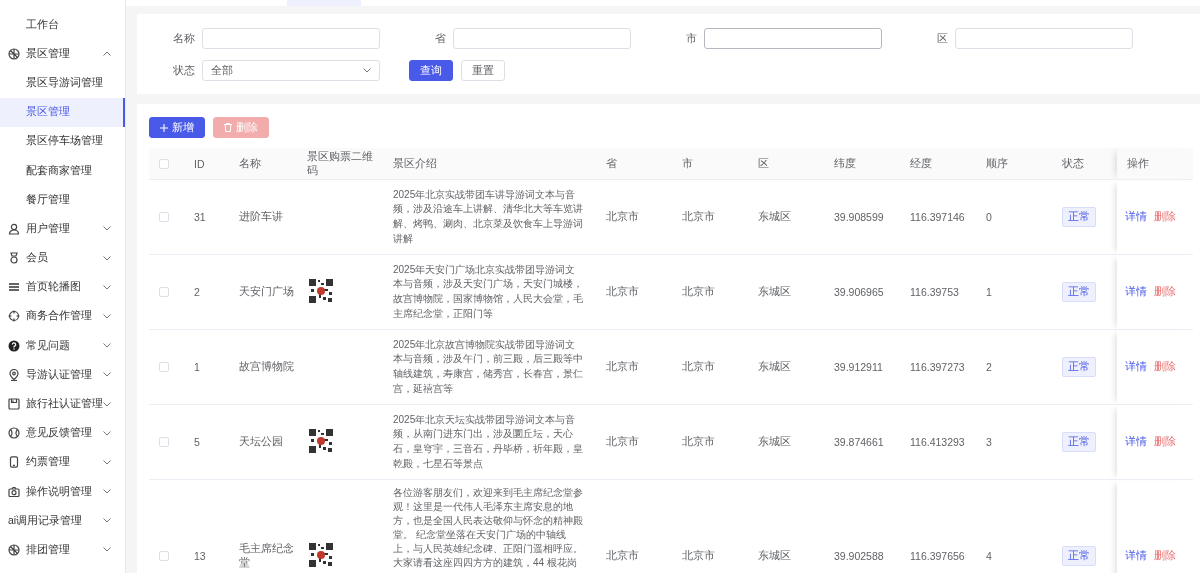  What do you see at coordinates (62, 287) in the screenshot?
I see `sidebar-group: 首页轮播图` at bounding box center [62, 287].